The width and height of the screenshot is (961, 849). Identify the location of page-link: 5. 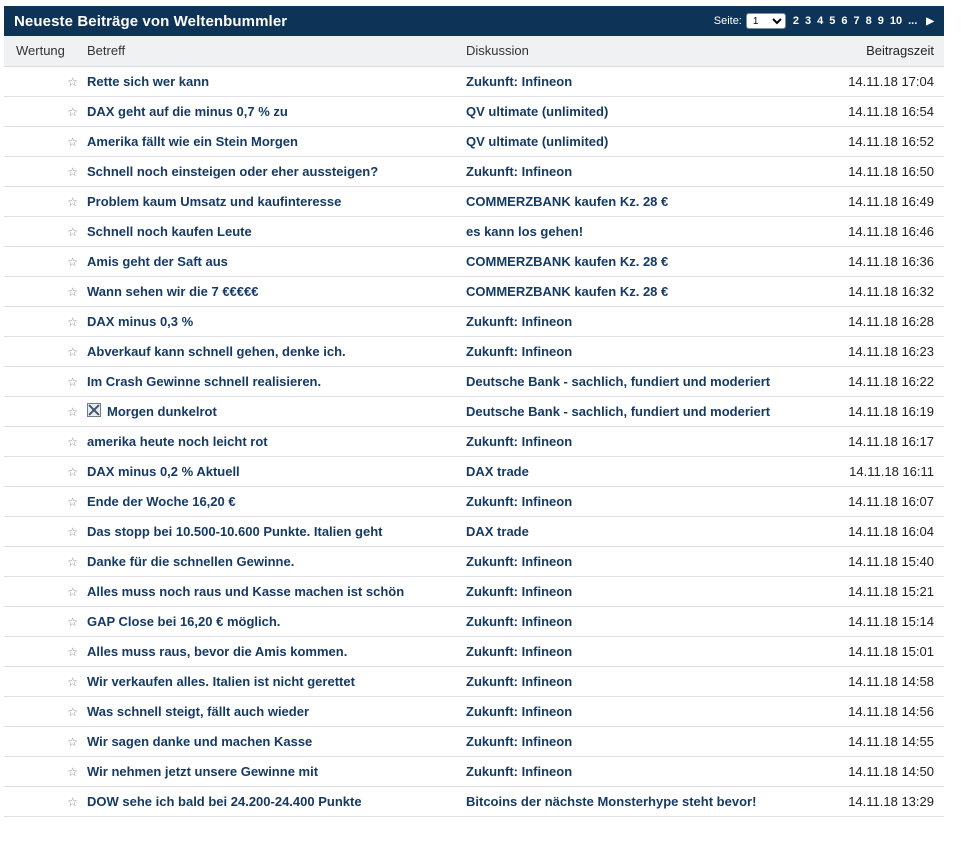
(832, 21).